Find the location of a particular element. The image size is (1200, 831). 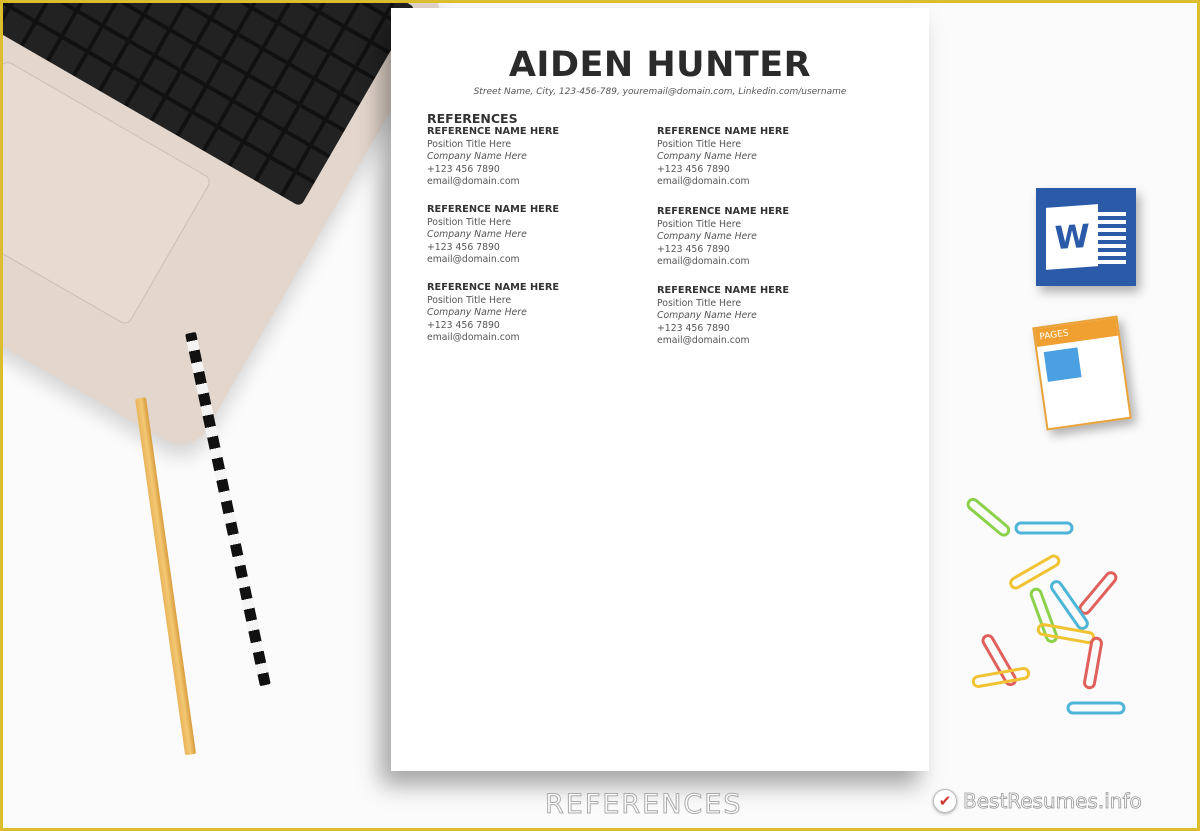

caption: REFERENCES is located at coordinates (643, 805).